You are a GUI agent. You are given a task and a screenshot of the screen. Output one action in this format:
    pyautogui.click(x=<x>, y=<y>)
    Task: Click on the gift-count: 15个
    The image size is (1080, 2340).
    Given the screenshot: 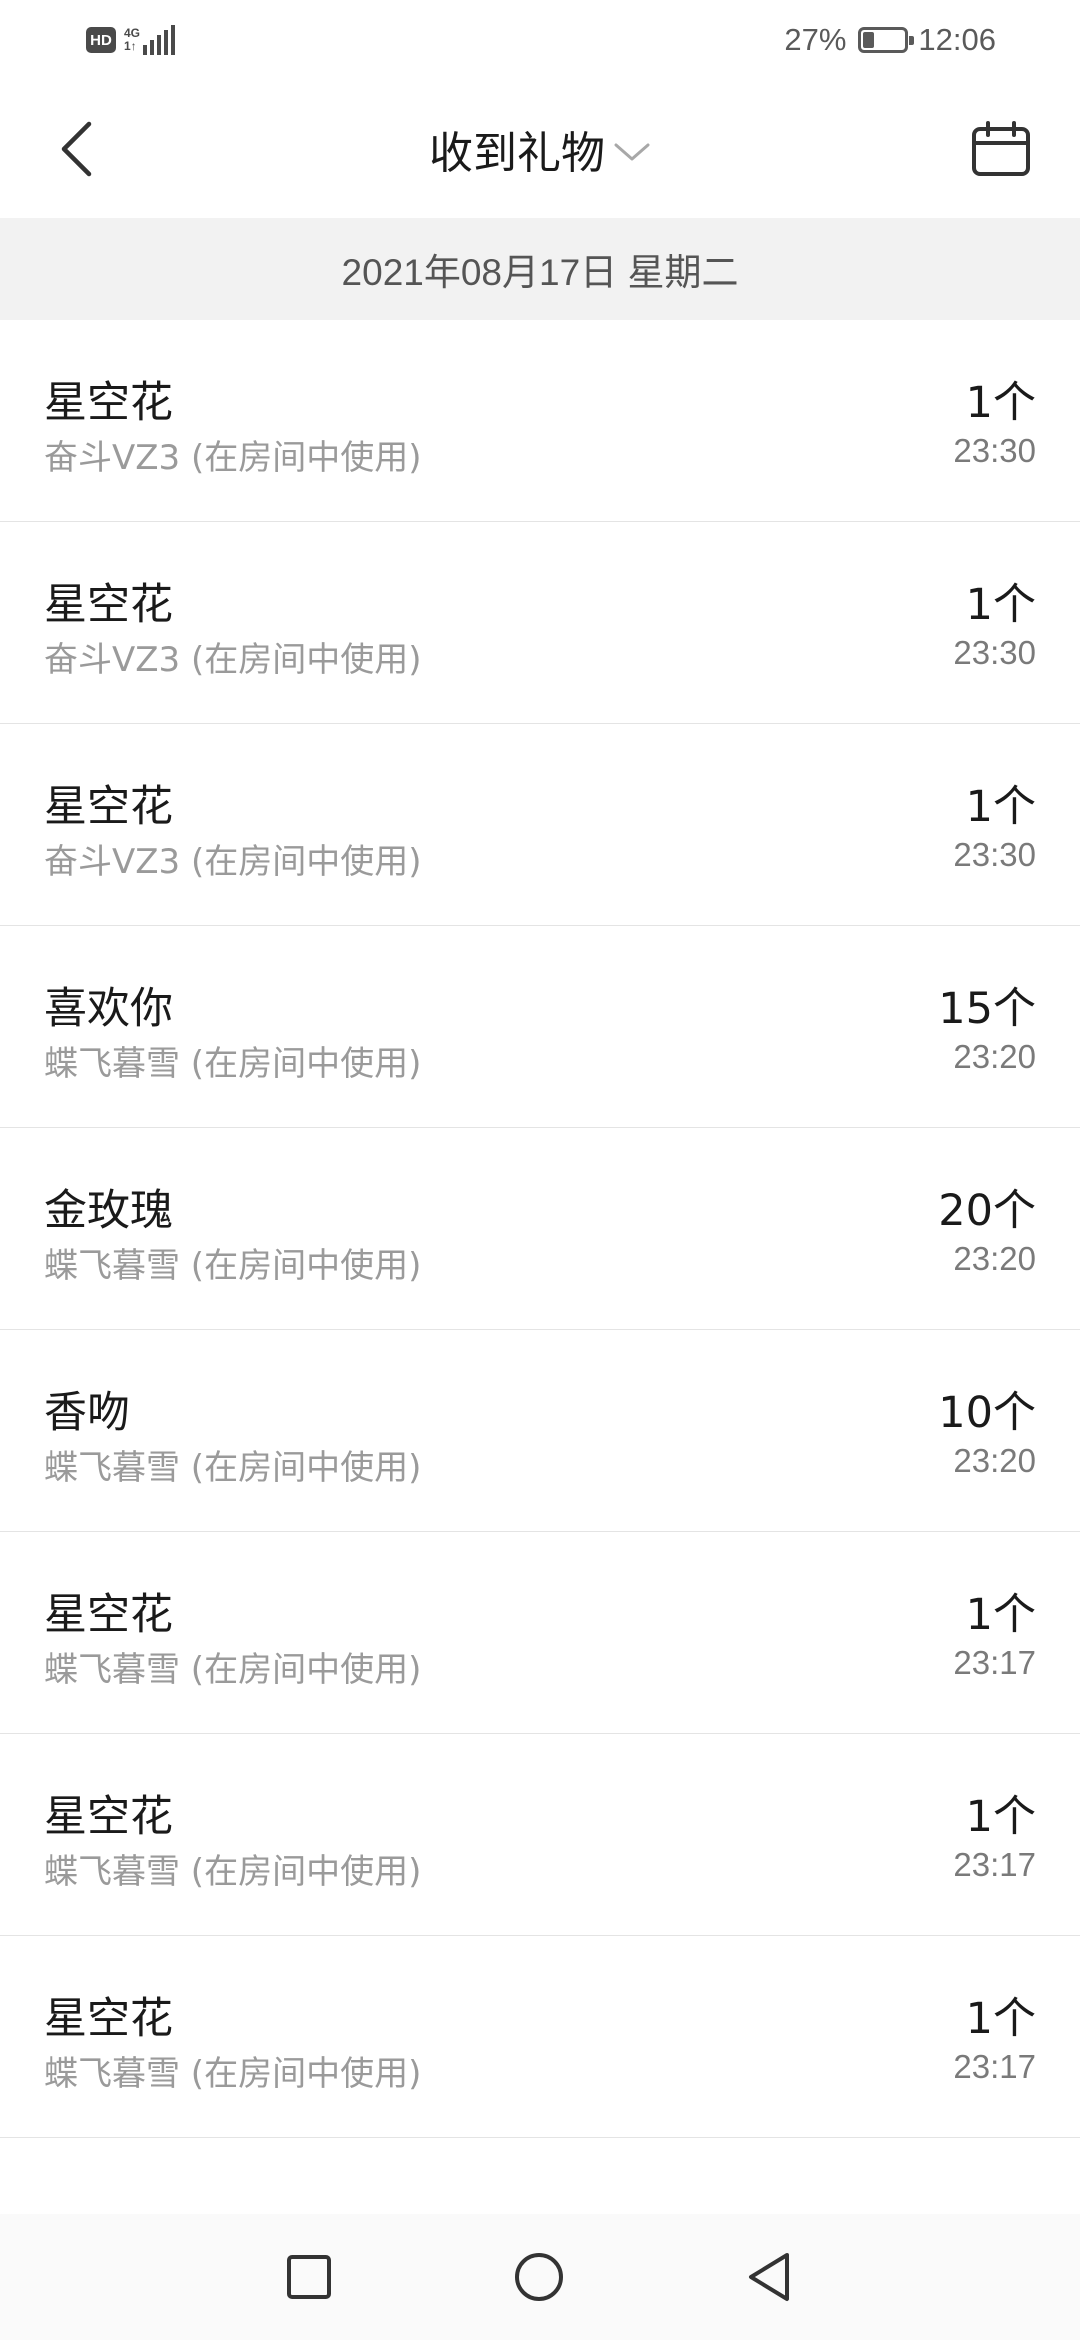 What is the action you would take?
    pyautogui.click(x=987, y=1009)
    